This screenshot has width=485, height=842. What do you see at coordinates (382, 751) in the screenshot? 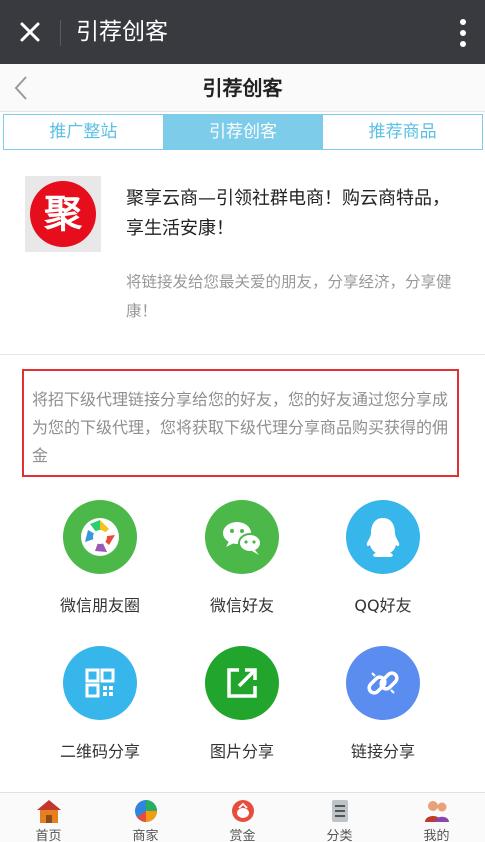
I see `share-link-label: 链接分享` at bounding box center [382, 751].